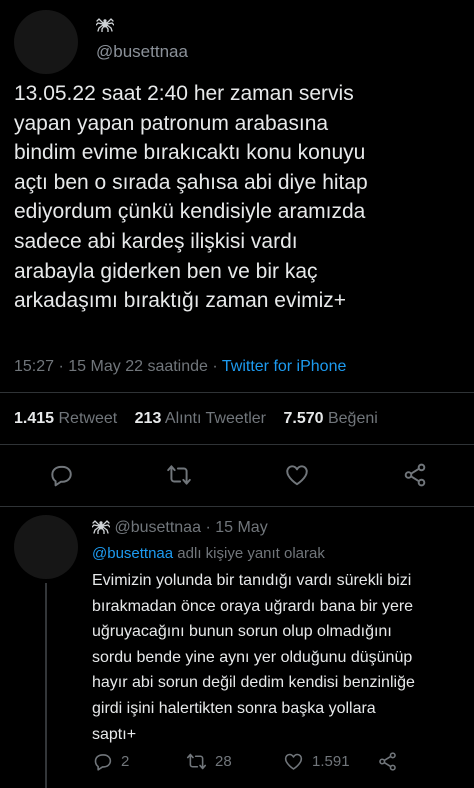  Describe the element at coordinates (223, 761) in the screenshot. I see `retweet-count: 28` at that location.